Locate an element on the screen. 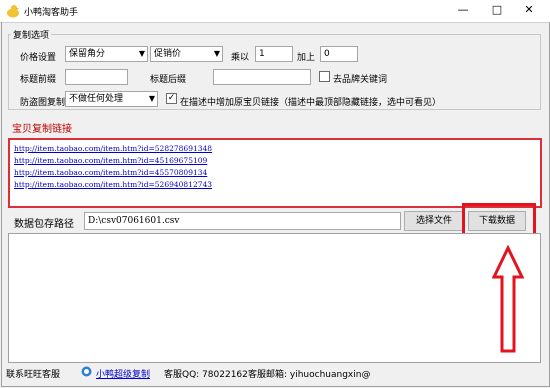  price-mode-select: 保留角分 ▼ is located at coordinates (106, 54).